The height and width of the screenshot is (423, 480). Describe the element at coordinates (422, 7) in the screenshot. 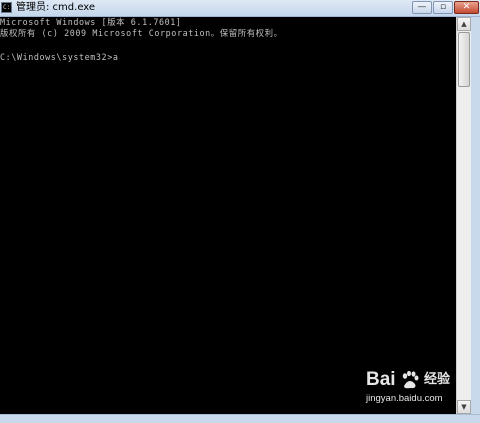

I see `minimize-button: —` at that location.